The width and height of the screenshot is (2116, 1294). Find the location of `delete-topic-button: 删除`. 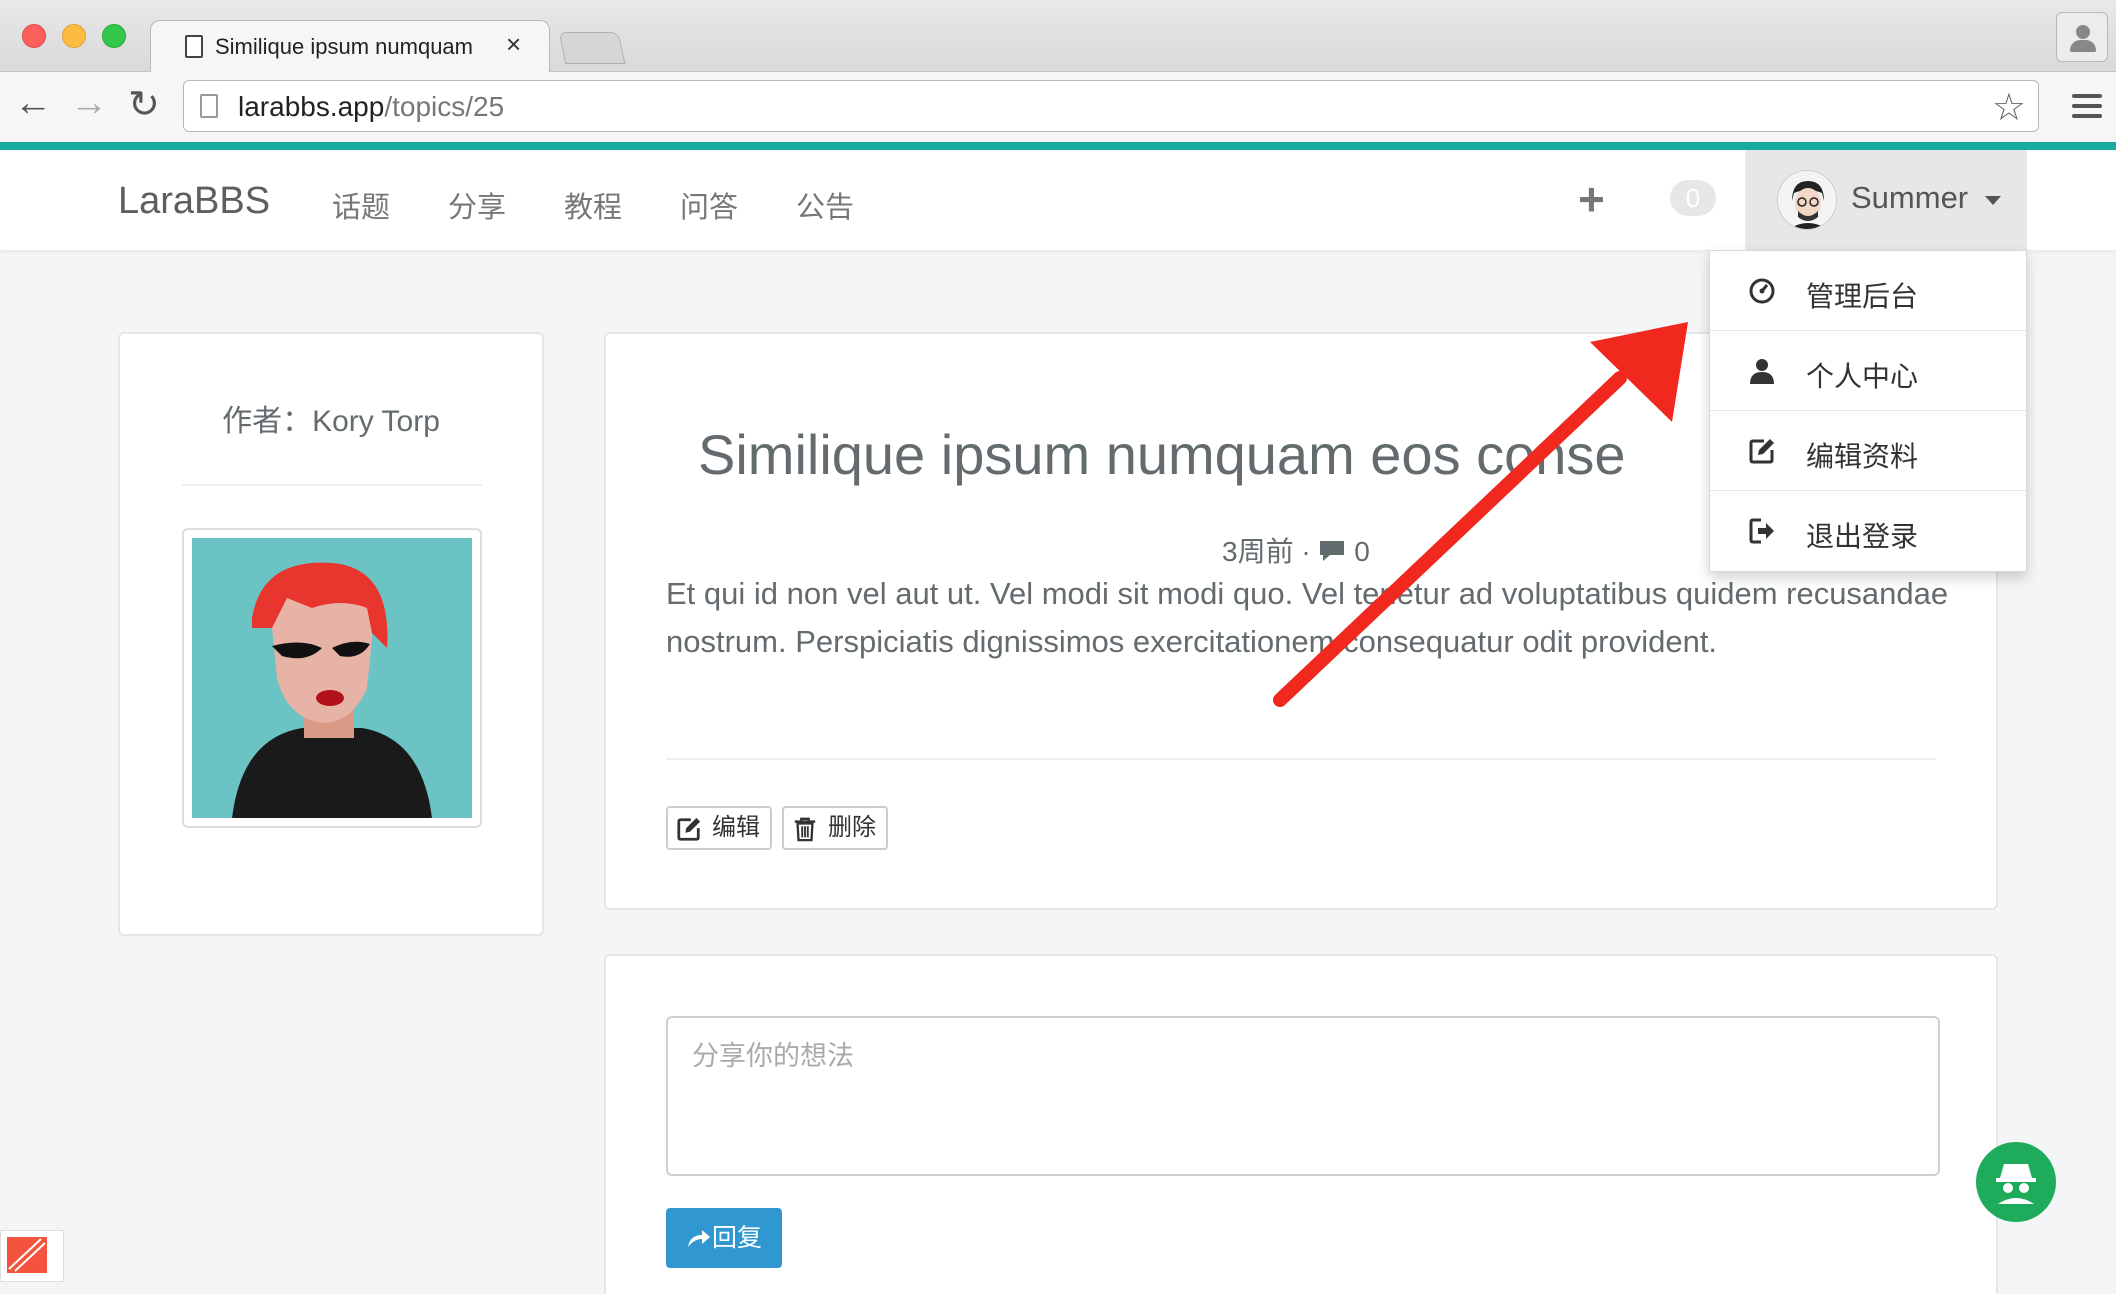

delete-topic-button: 删除 is located at coordinates (835, 828).